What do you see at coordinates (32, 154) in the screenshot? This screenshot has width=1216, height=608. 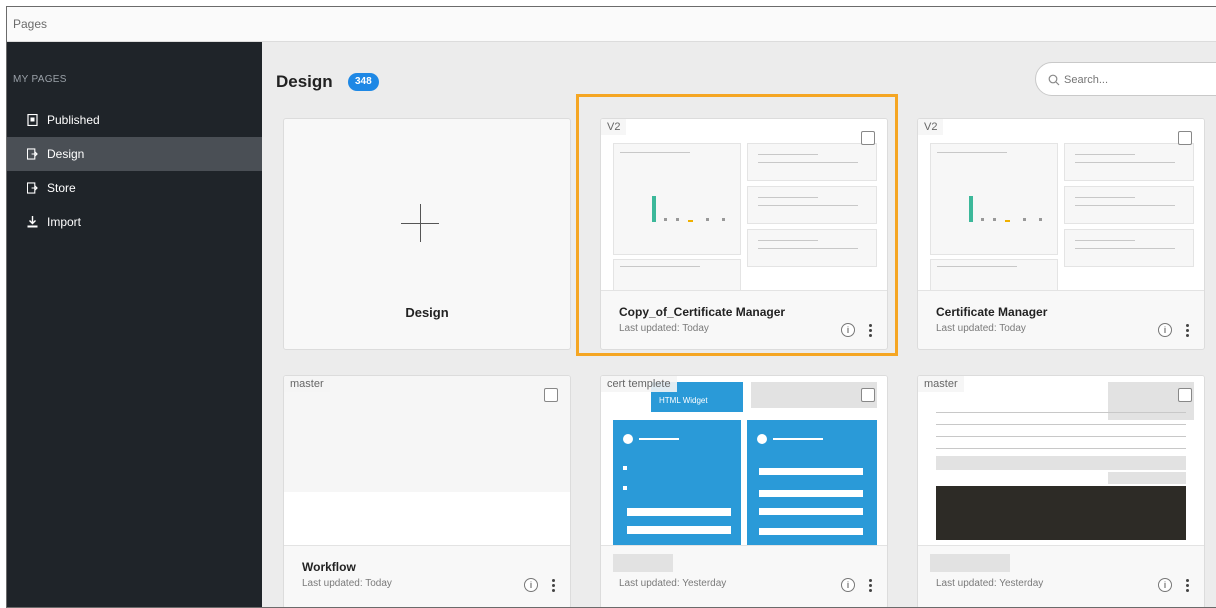 I see `design-icon` at bounding box center [32, 154].